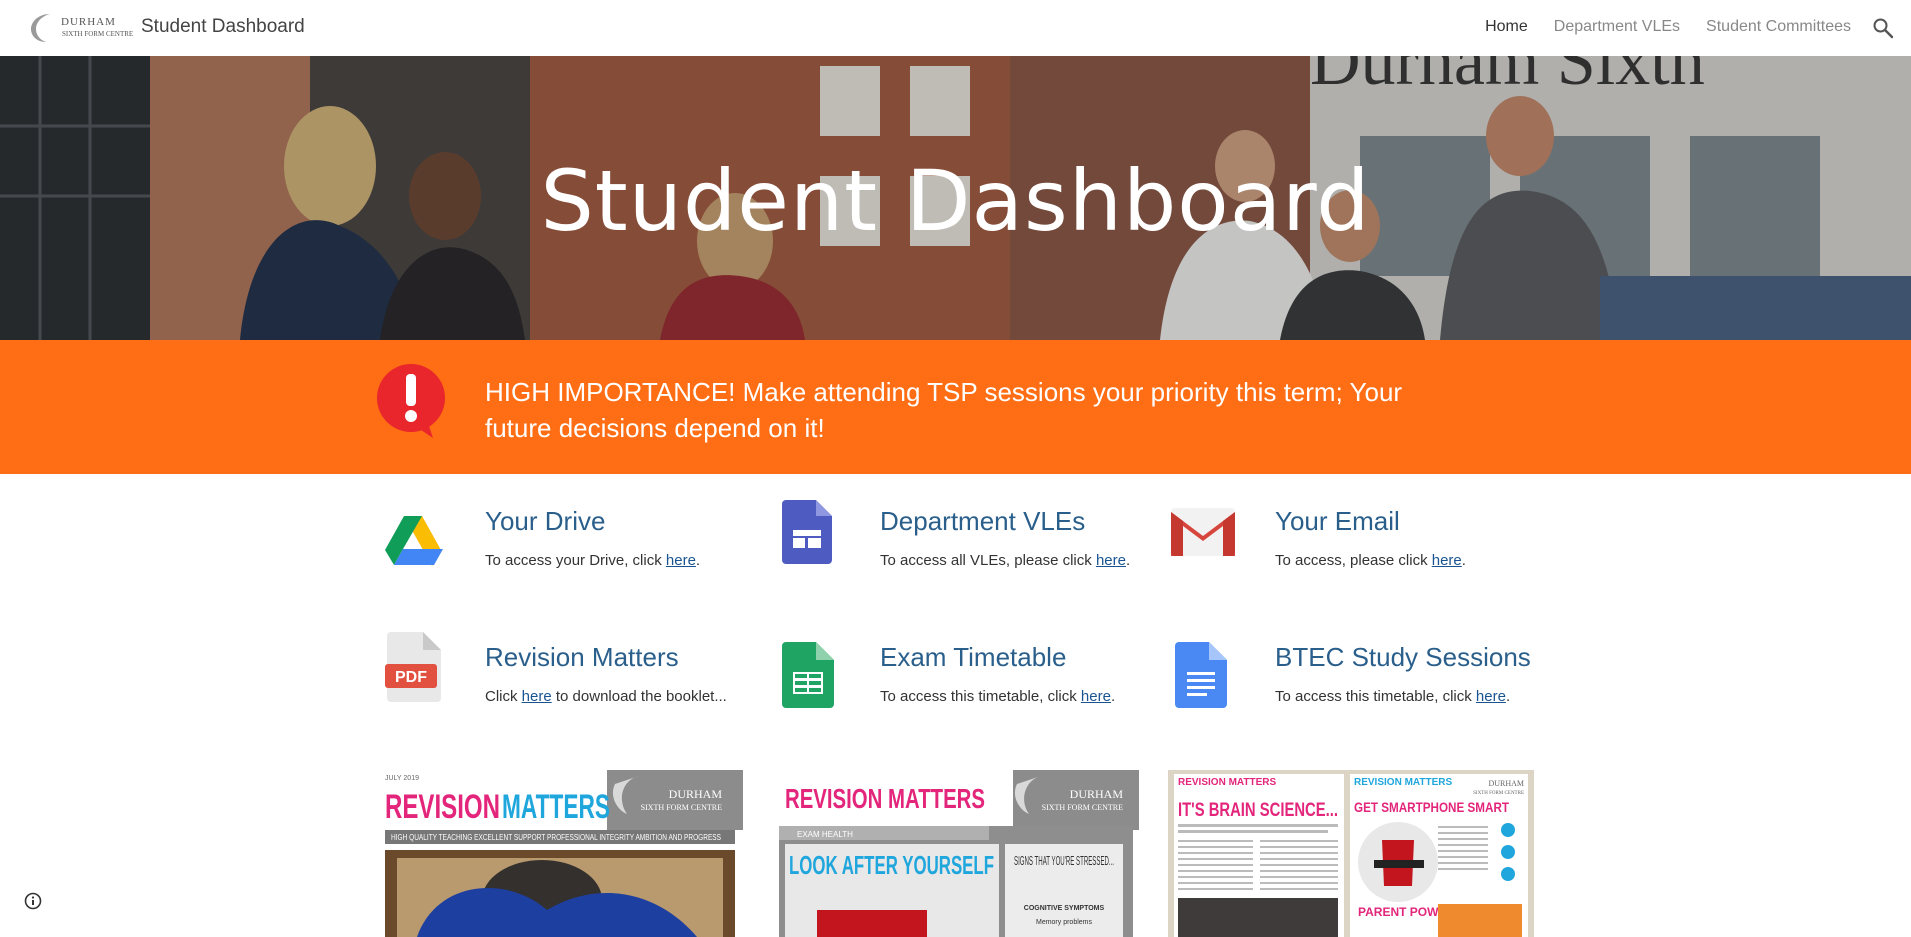  I want to click on logo-line-1: DURHAM, so click(88, 22).